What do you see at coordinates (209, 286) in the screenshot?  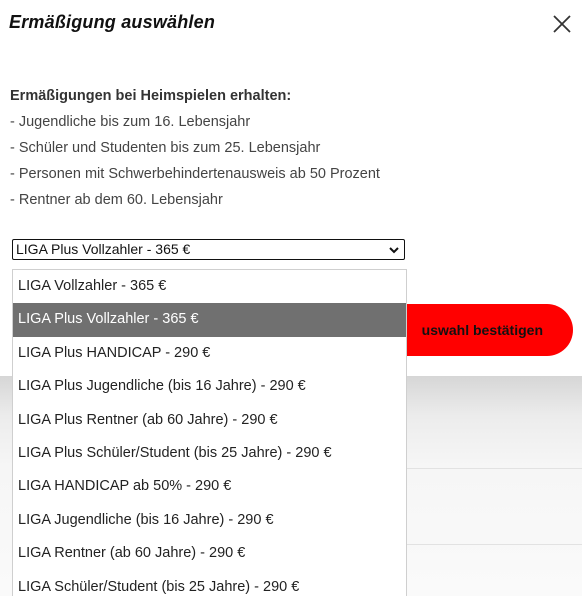 I see `option-liga-vollzahler: LIGA Vollzahler - 365 €` at bounding box center [209, 286].